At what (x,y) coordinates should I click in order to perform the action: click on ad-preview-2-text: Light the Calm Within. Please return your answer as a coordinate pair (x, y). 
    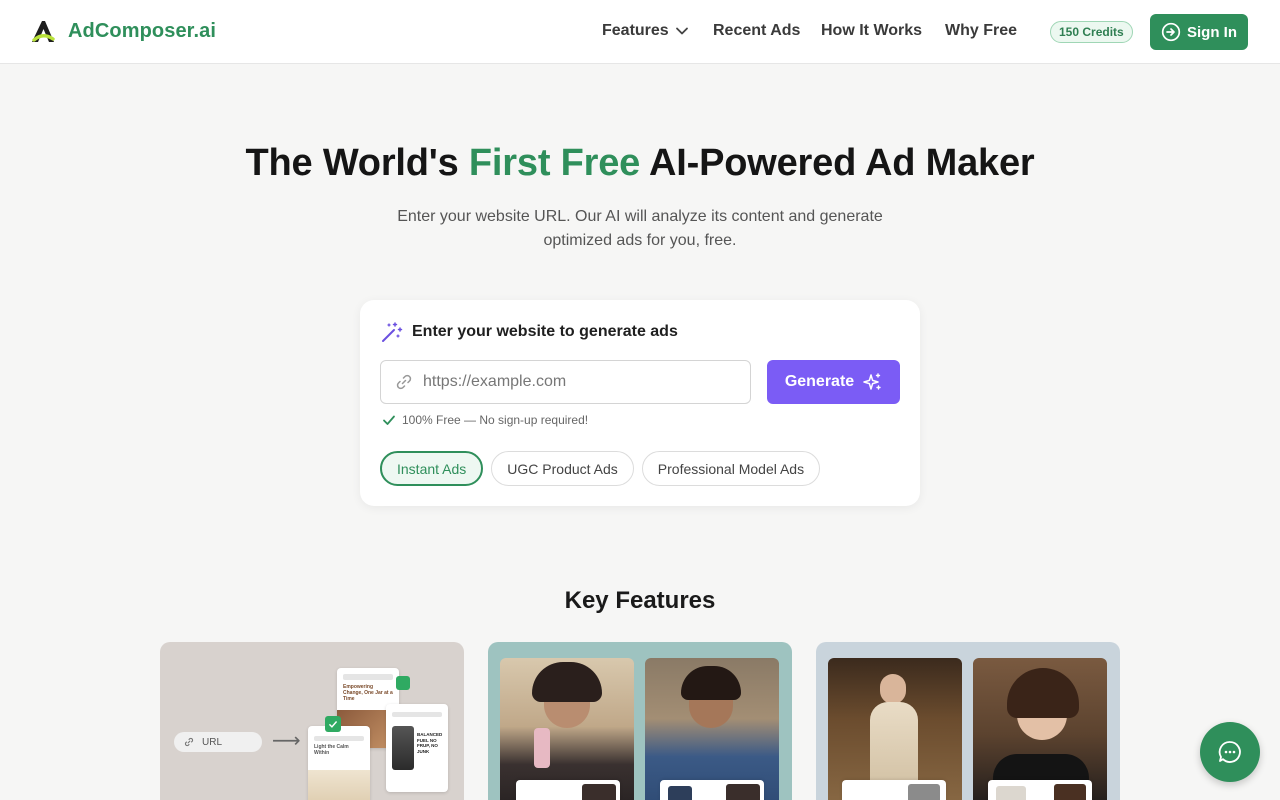
    Looking at the image, I should click on (331, 750).